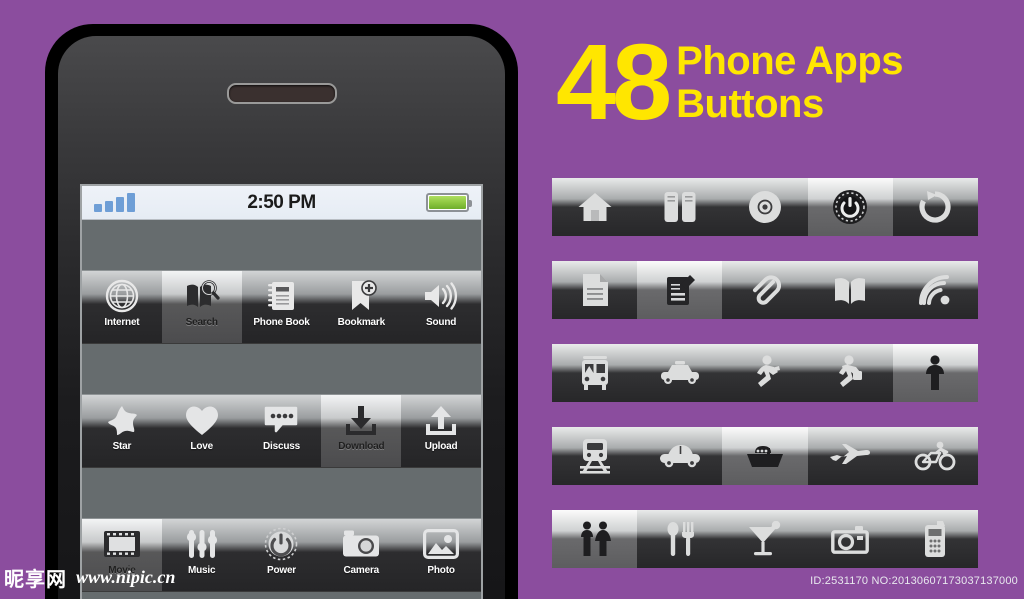  What do you see at coordinates (281, 420) in the screenshot?
I see `speech-bubble-icon` at bounding box center [281, 420].